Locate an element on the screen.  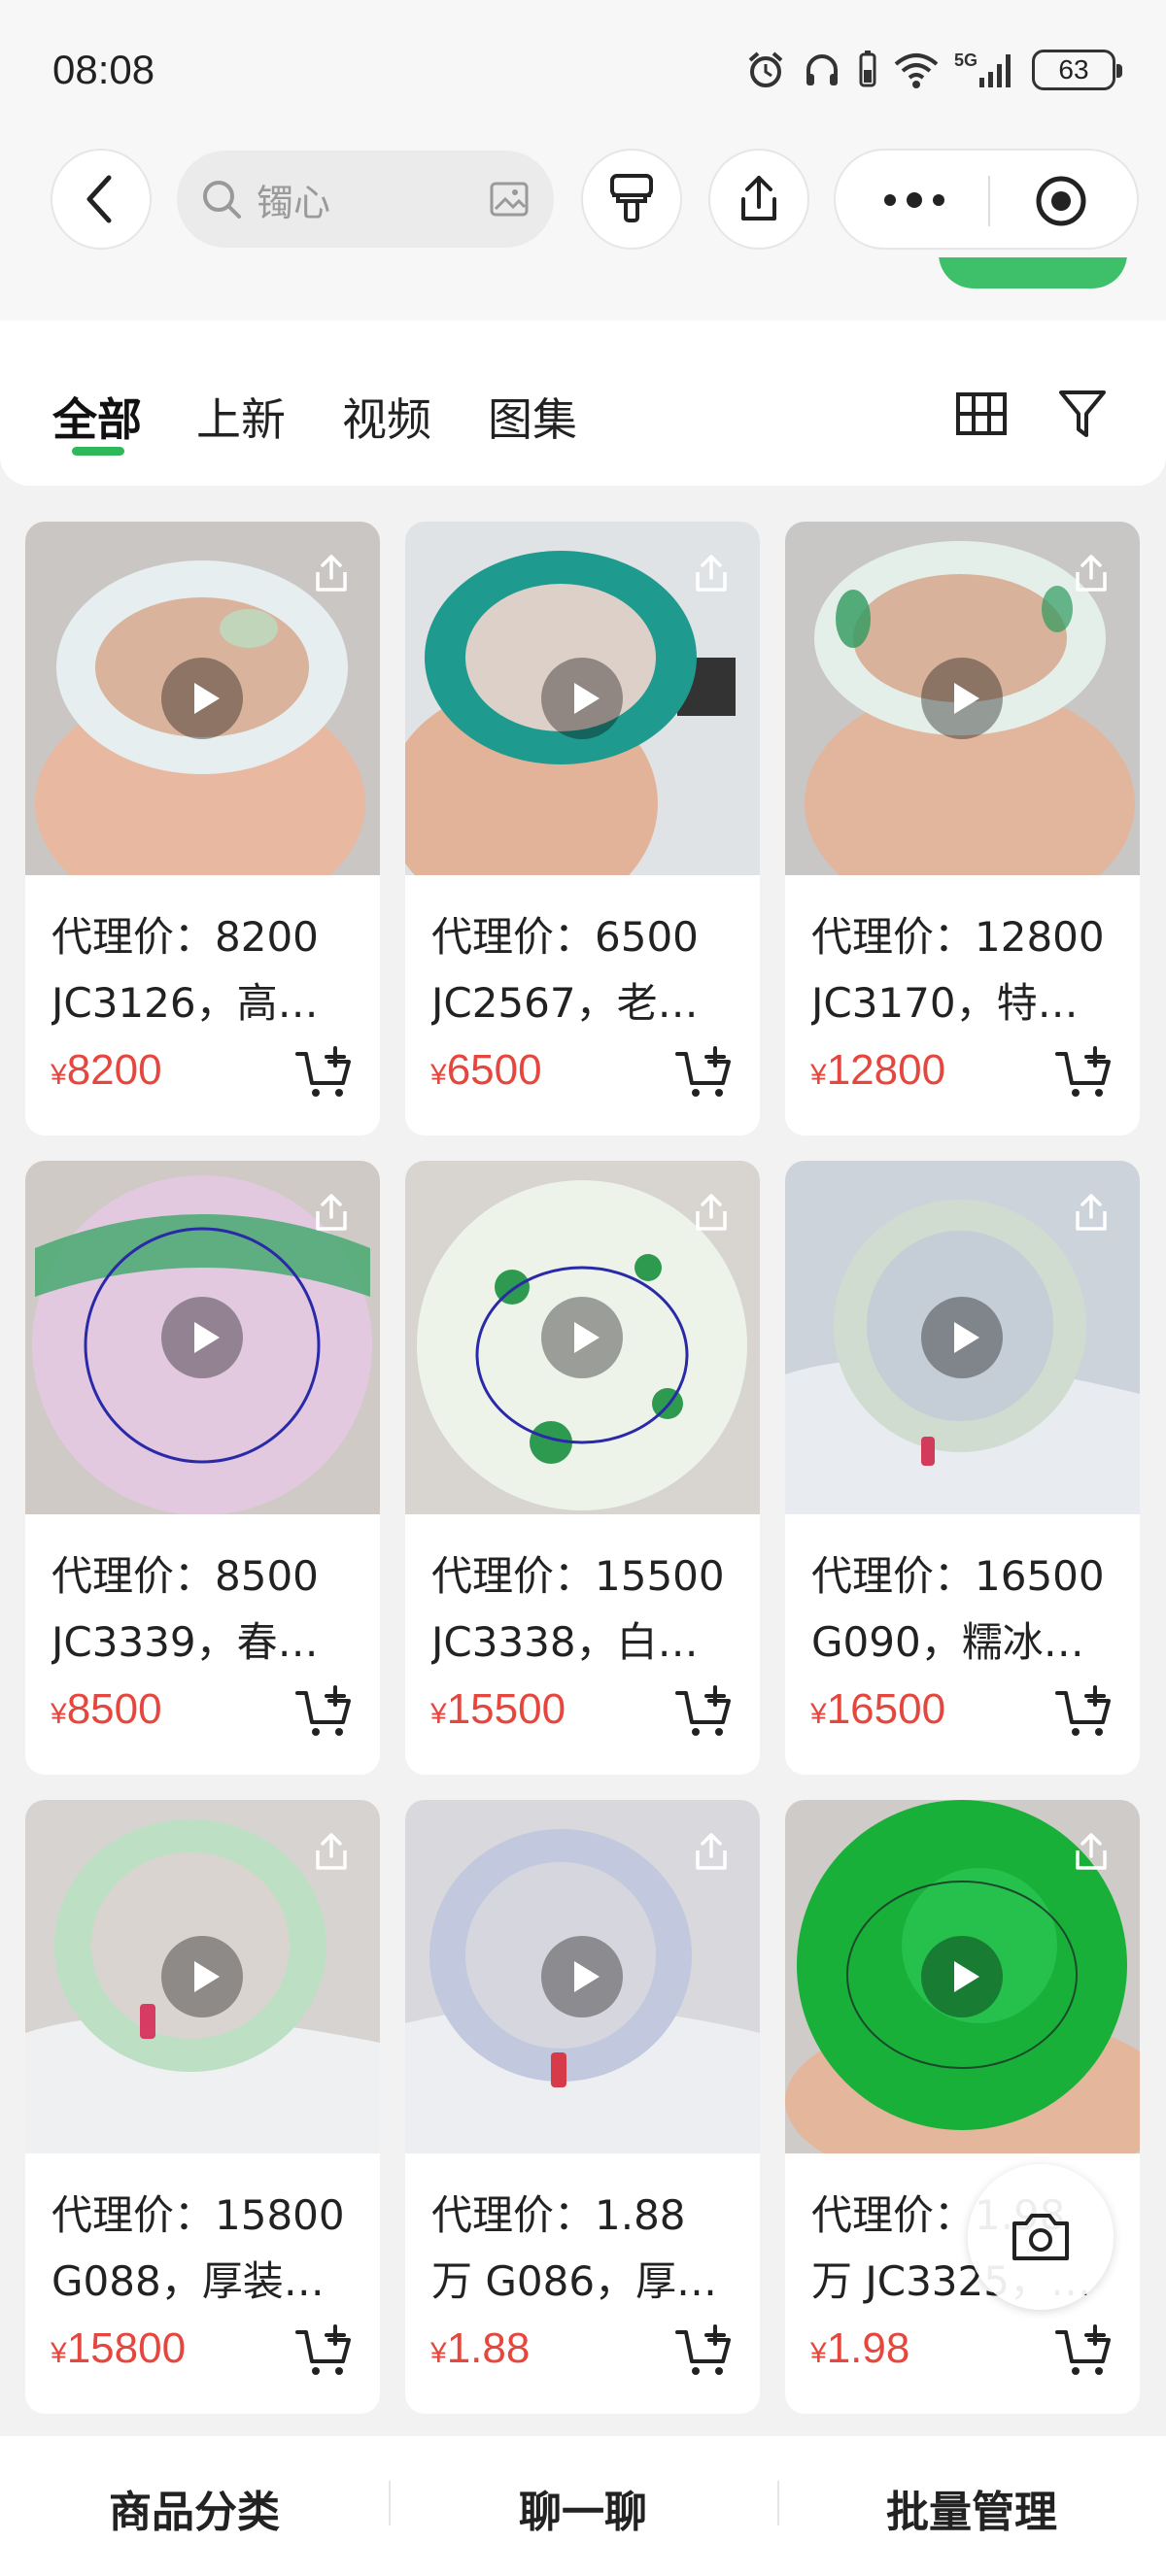
agent-price-label: 代理价：1.88 is located at coordinates (558, 2215).